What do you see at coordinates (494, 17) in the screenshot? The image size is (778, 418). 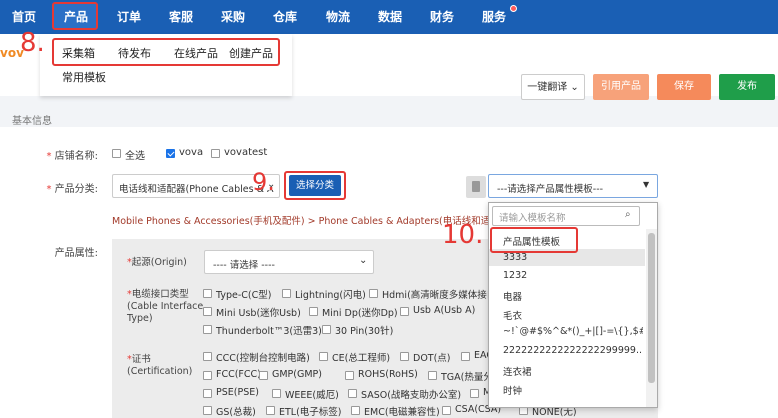 I see `nav-item-services: 服务` at bounding box center [494, 17].